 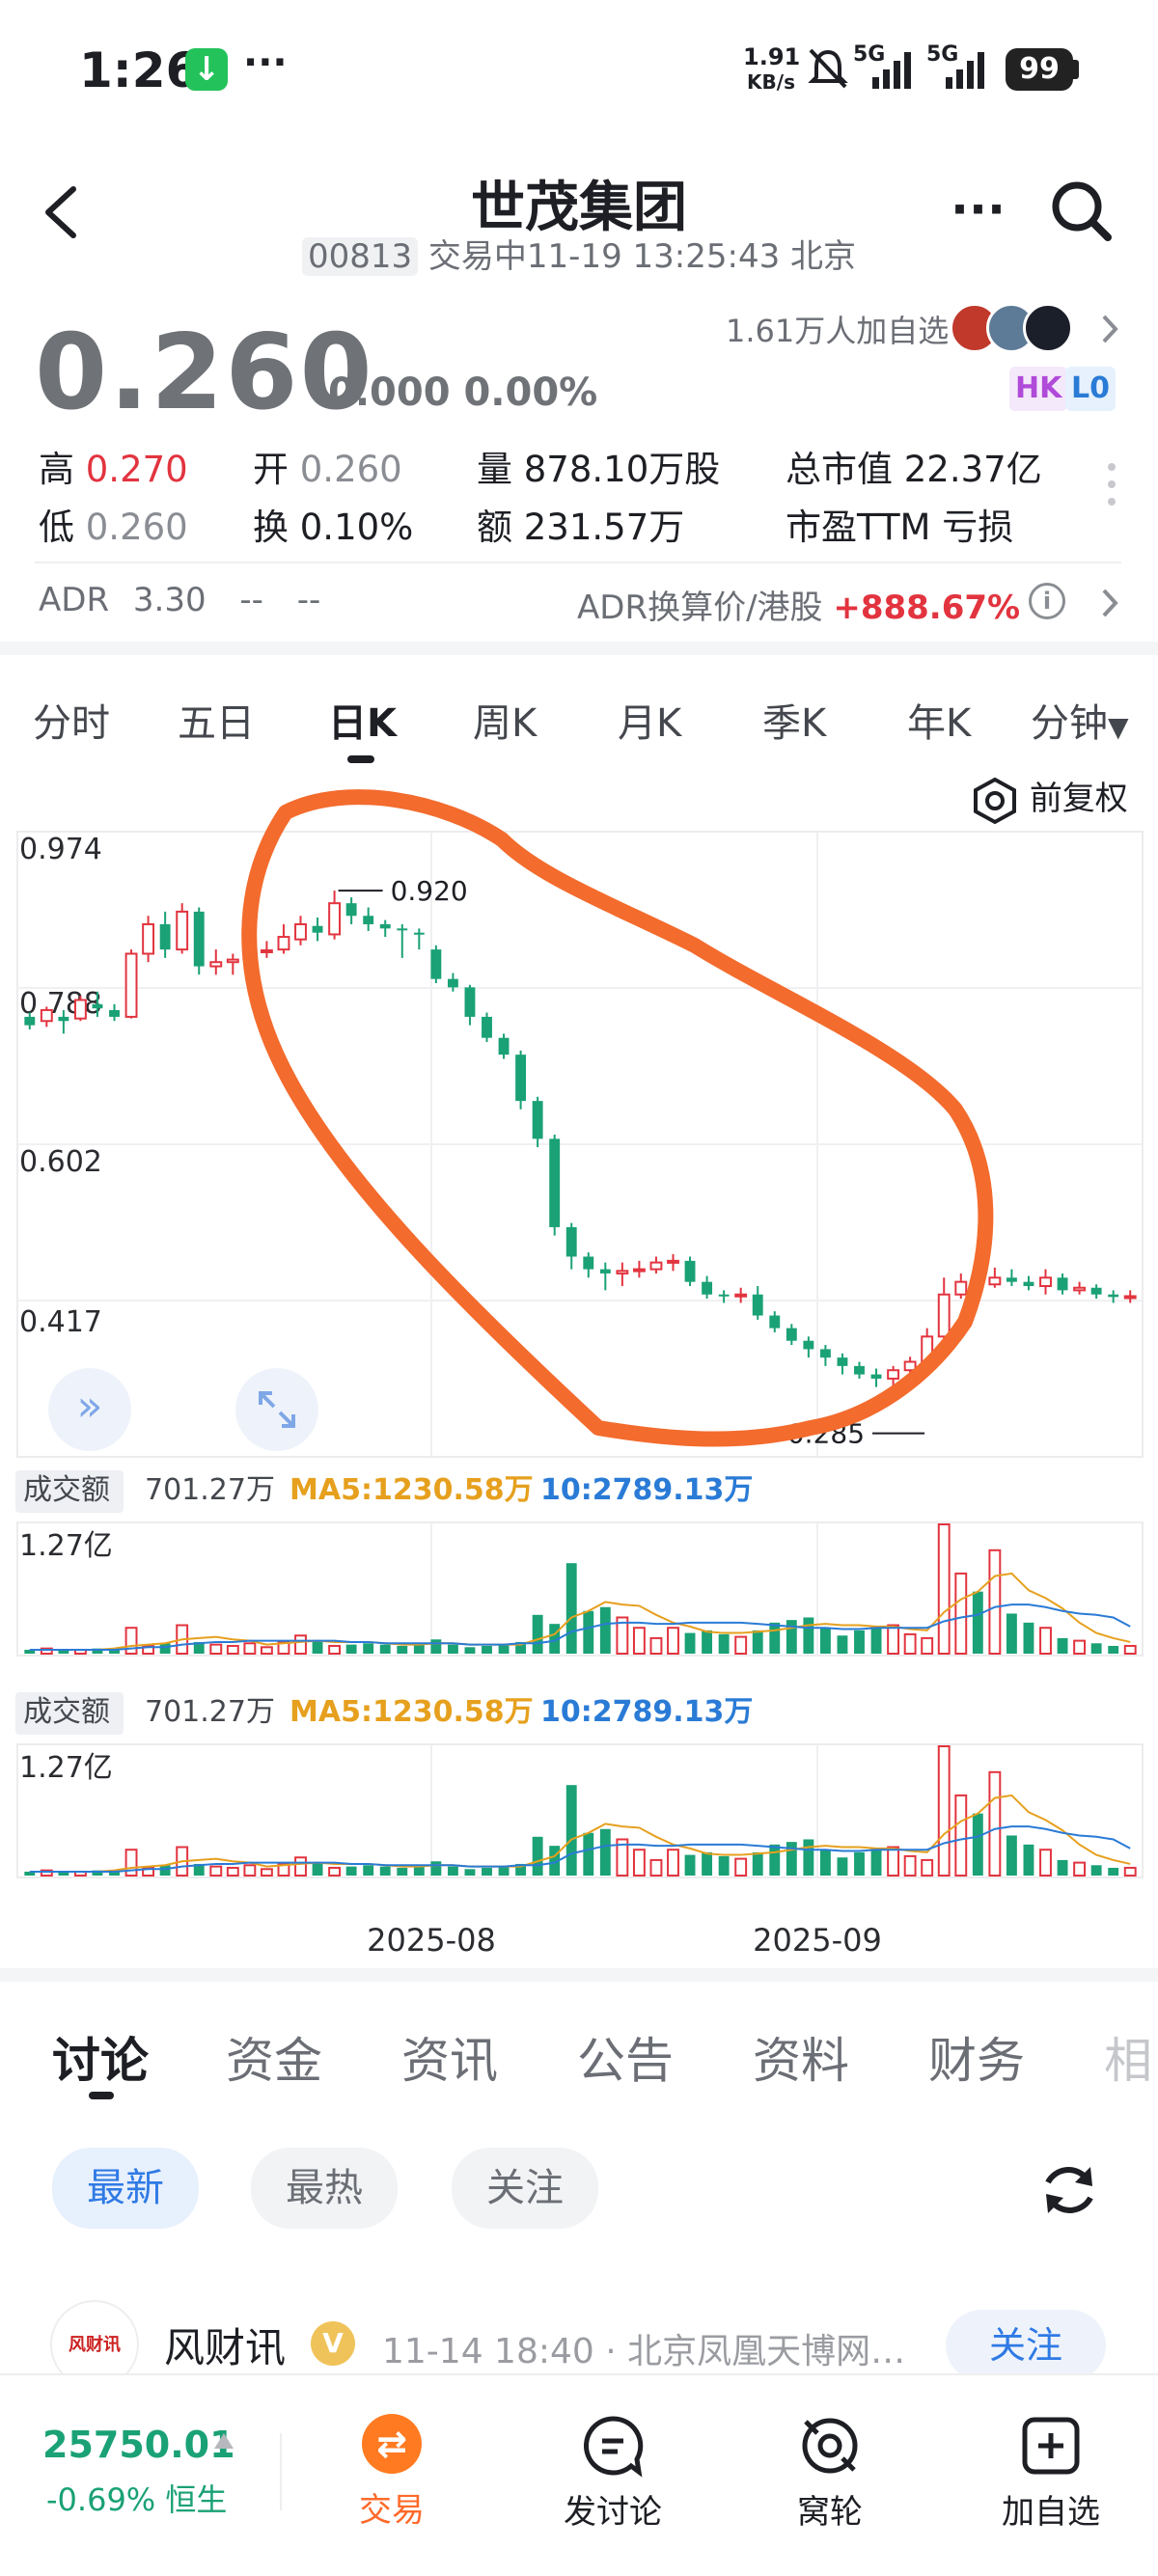 What do you see at coordinates (939, 720) in the screenshot?
I see `tab-yearly-k: 年K` at bounding box center [939, 720].